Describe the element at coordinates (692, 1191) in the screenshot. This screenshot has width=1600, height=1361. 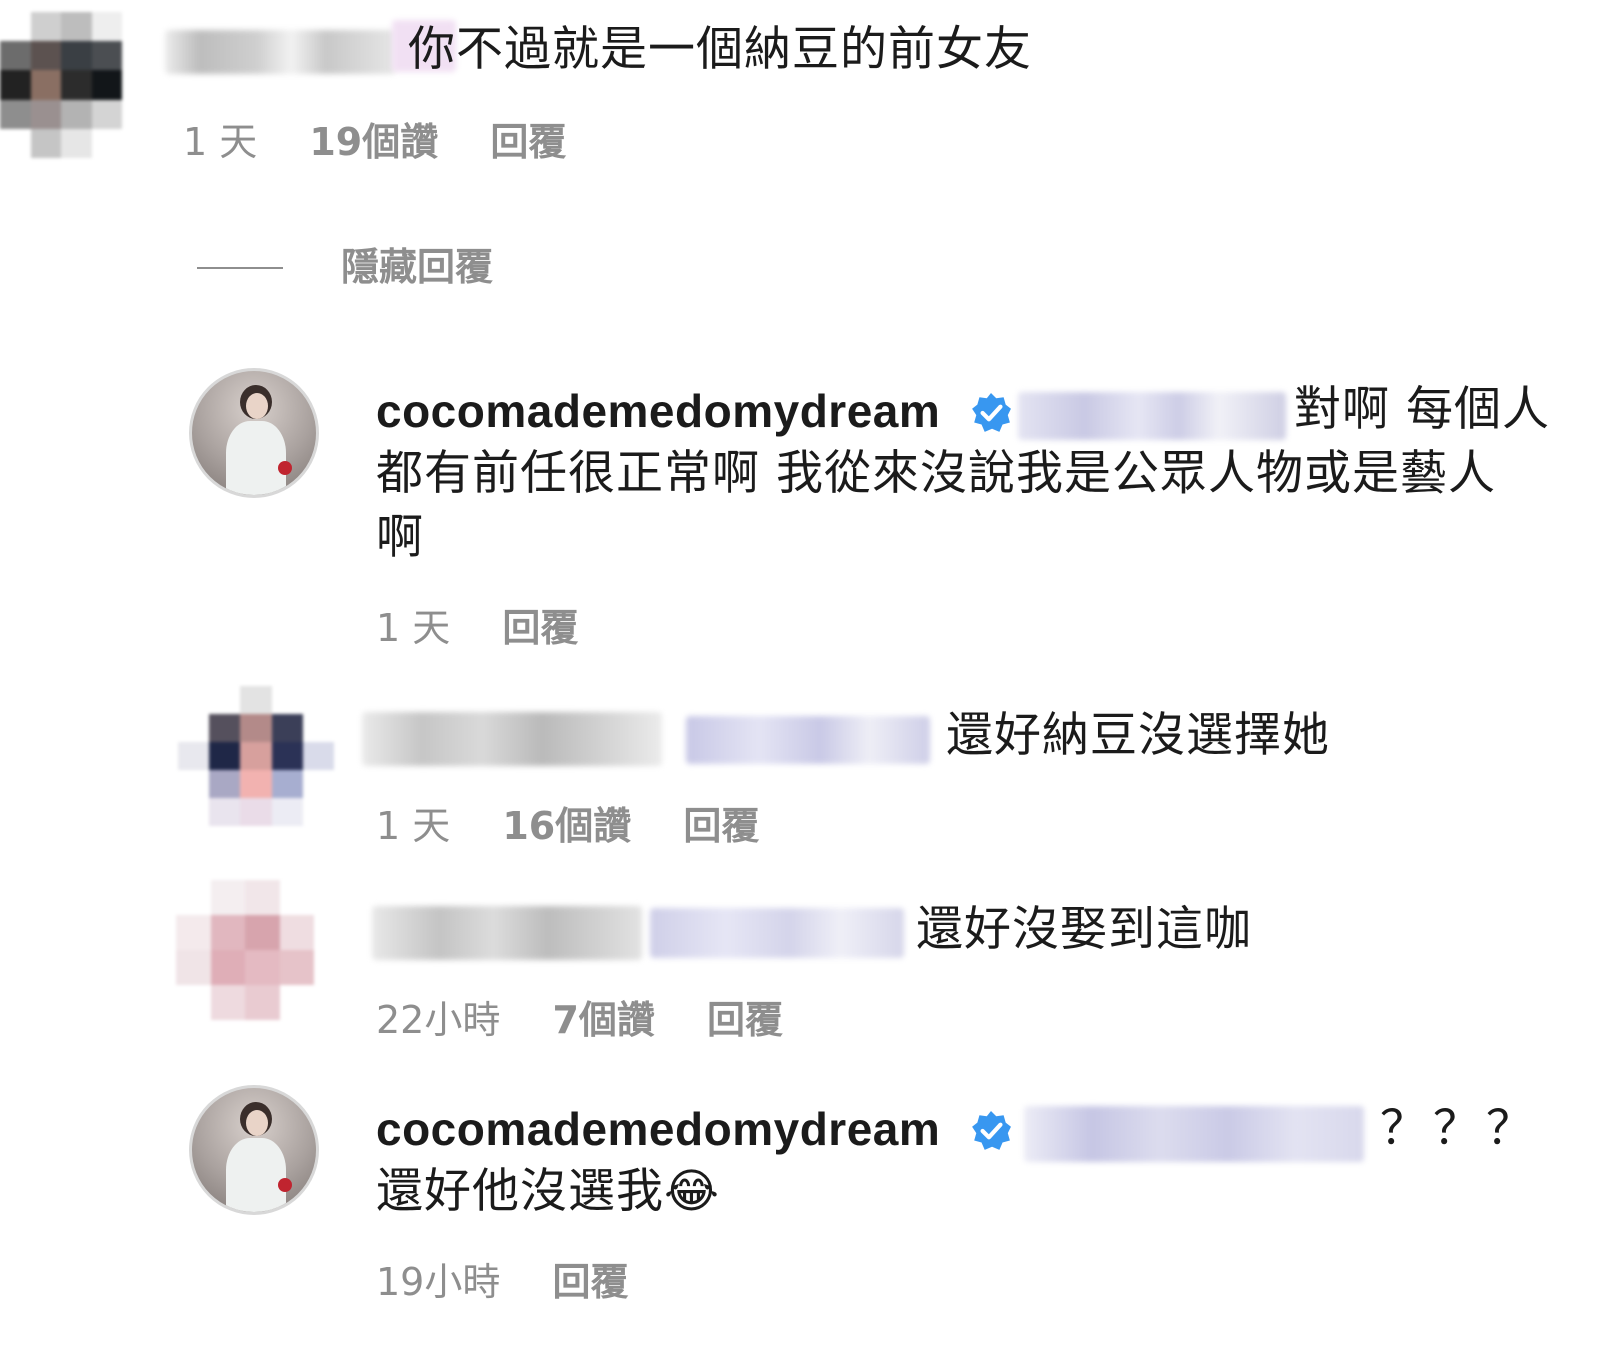
I see `laughing-emoji-icon: 😂` at that location.